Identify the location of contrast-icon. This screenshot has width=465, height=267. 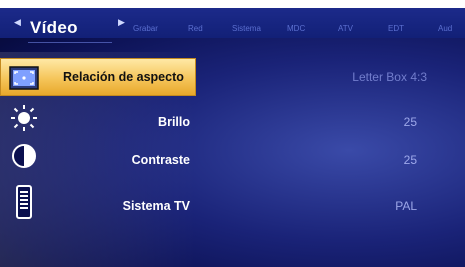
(24, 156).